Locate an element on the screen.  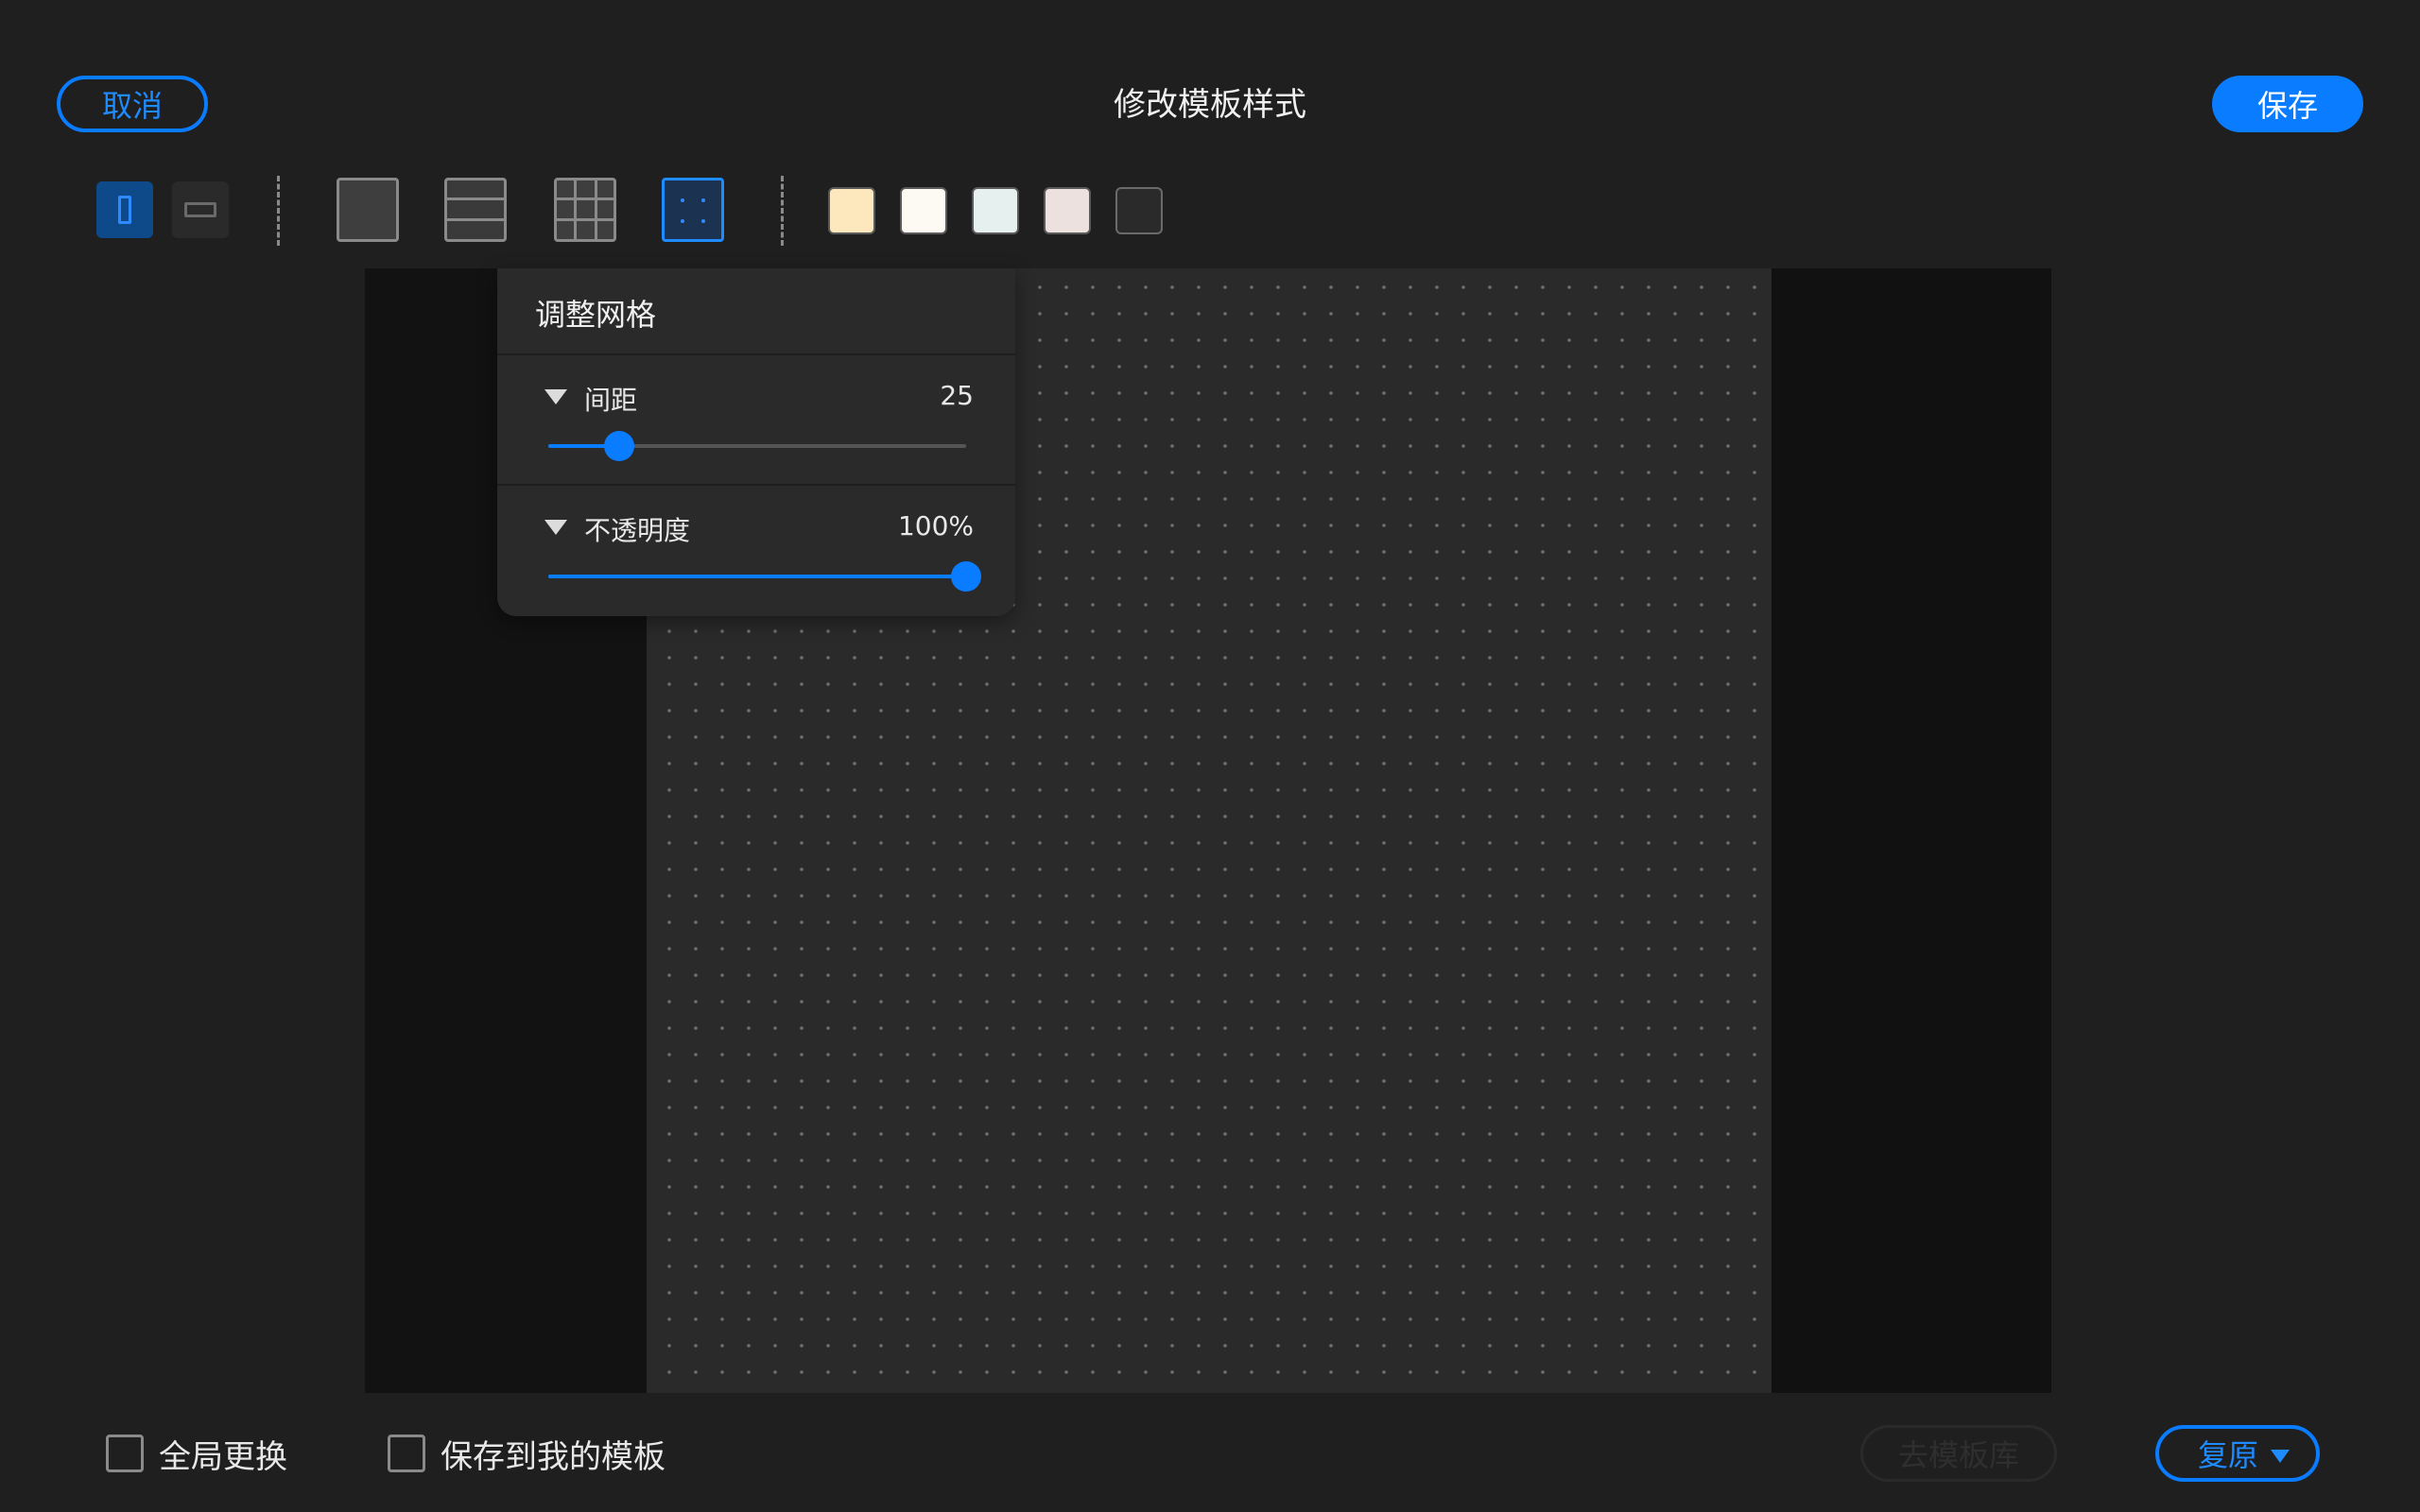
grid-adjust-panel: 调整网格 间距 25 不透明度 100% is located at coordinates (756, 442).